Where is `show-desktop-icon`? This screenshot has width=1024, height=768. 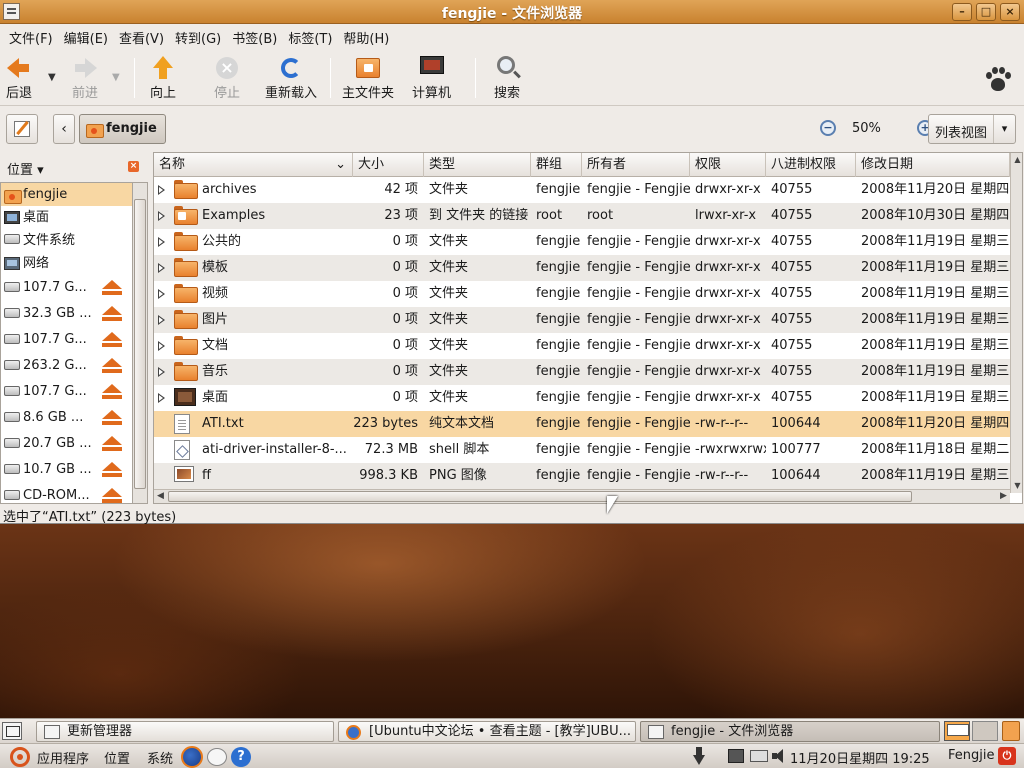
show-desktop-icon is located at coordinates (12, 731).